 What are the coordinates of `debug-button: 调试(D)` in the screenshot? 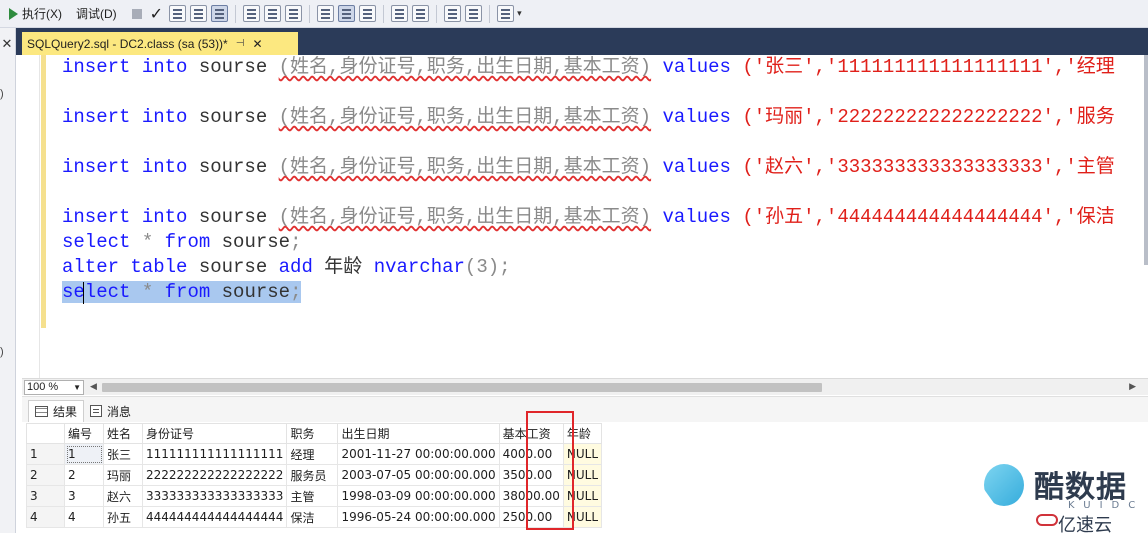 It's located at (96, 14).